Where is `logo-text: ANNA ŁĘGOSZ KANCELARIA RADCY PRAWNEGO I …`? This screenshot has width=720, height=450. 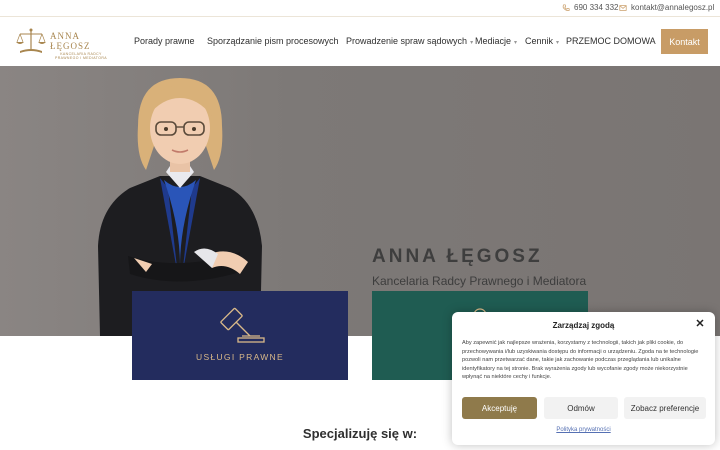
logo-text: ANNA ŁĘGOSZ KANCELARIA RADCY PRAWNEGO I … is located at coordinates (81, 45).